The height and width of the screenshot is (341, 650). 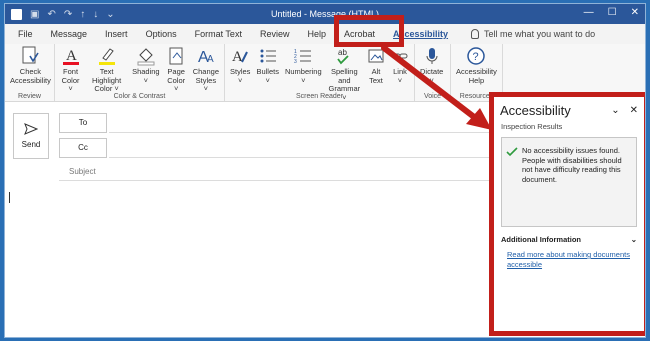 I want to click on styles-button: A Styles ˅, so click(x=240, y=65).